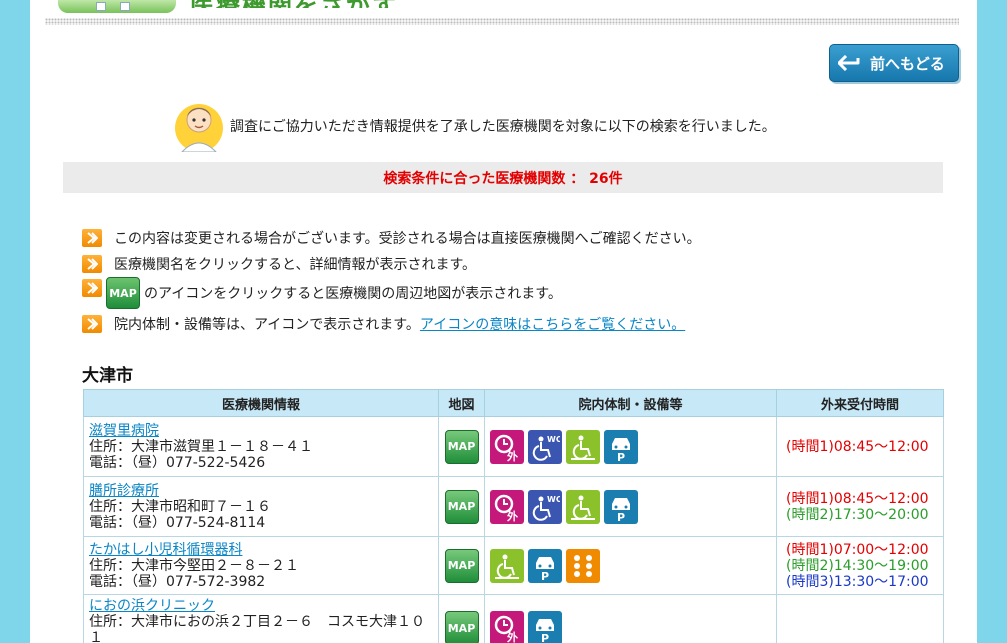  What do you see at coordinates (857, 581) in the screenshot?
I see `hours-slot-3: (時間3)13:30～17:00` at bounding box center [857, 581].